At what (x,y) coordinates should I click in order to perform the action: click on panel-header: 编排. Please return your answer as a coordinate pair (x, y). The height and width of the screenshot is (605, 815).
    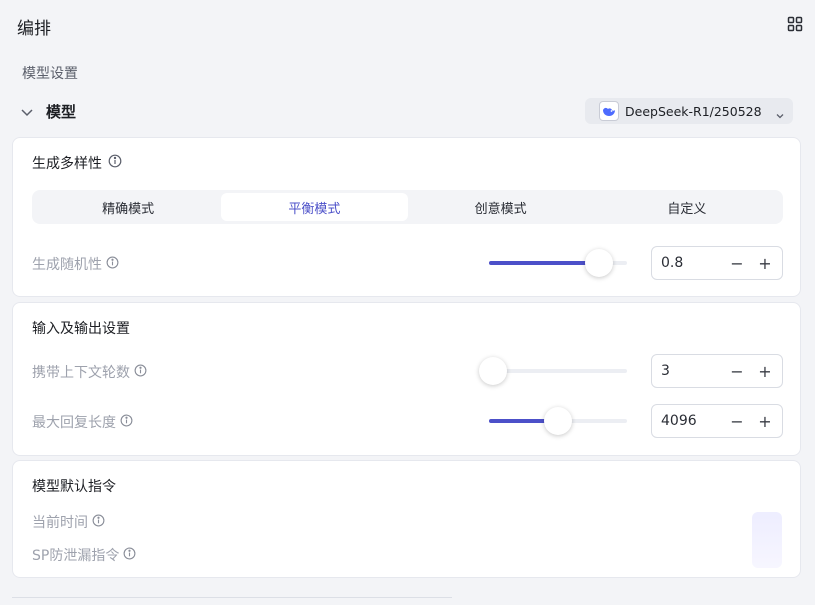
    Looking at the image, I should click on (407, 26).